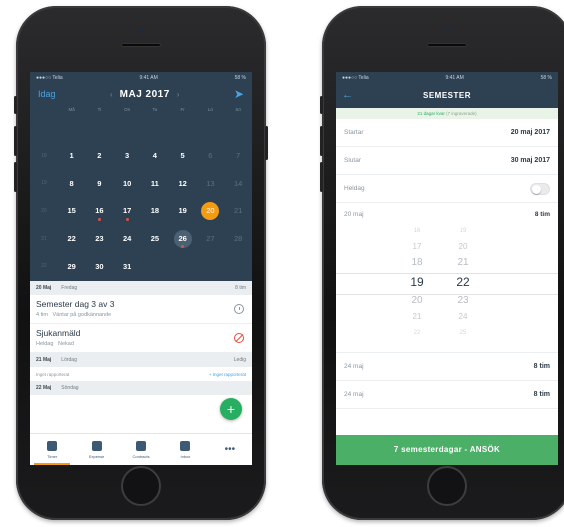 Image resolution: width=564 pixels, height=527 pixels. Describe the element at coordinates (100, 211) in the screenshot. I see `calendar-day: 16` at that location.